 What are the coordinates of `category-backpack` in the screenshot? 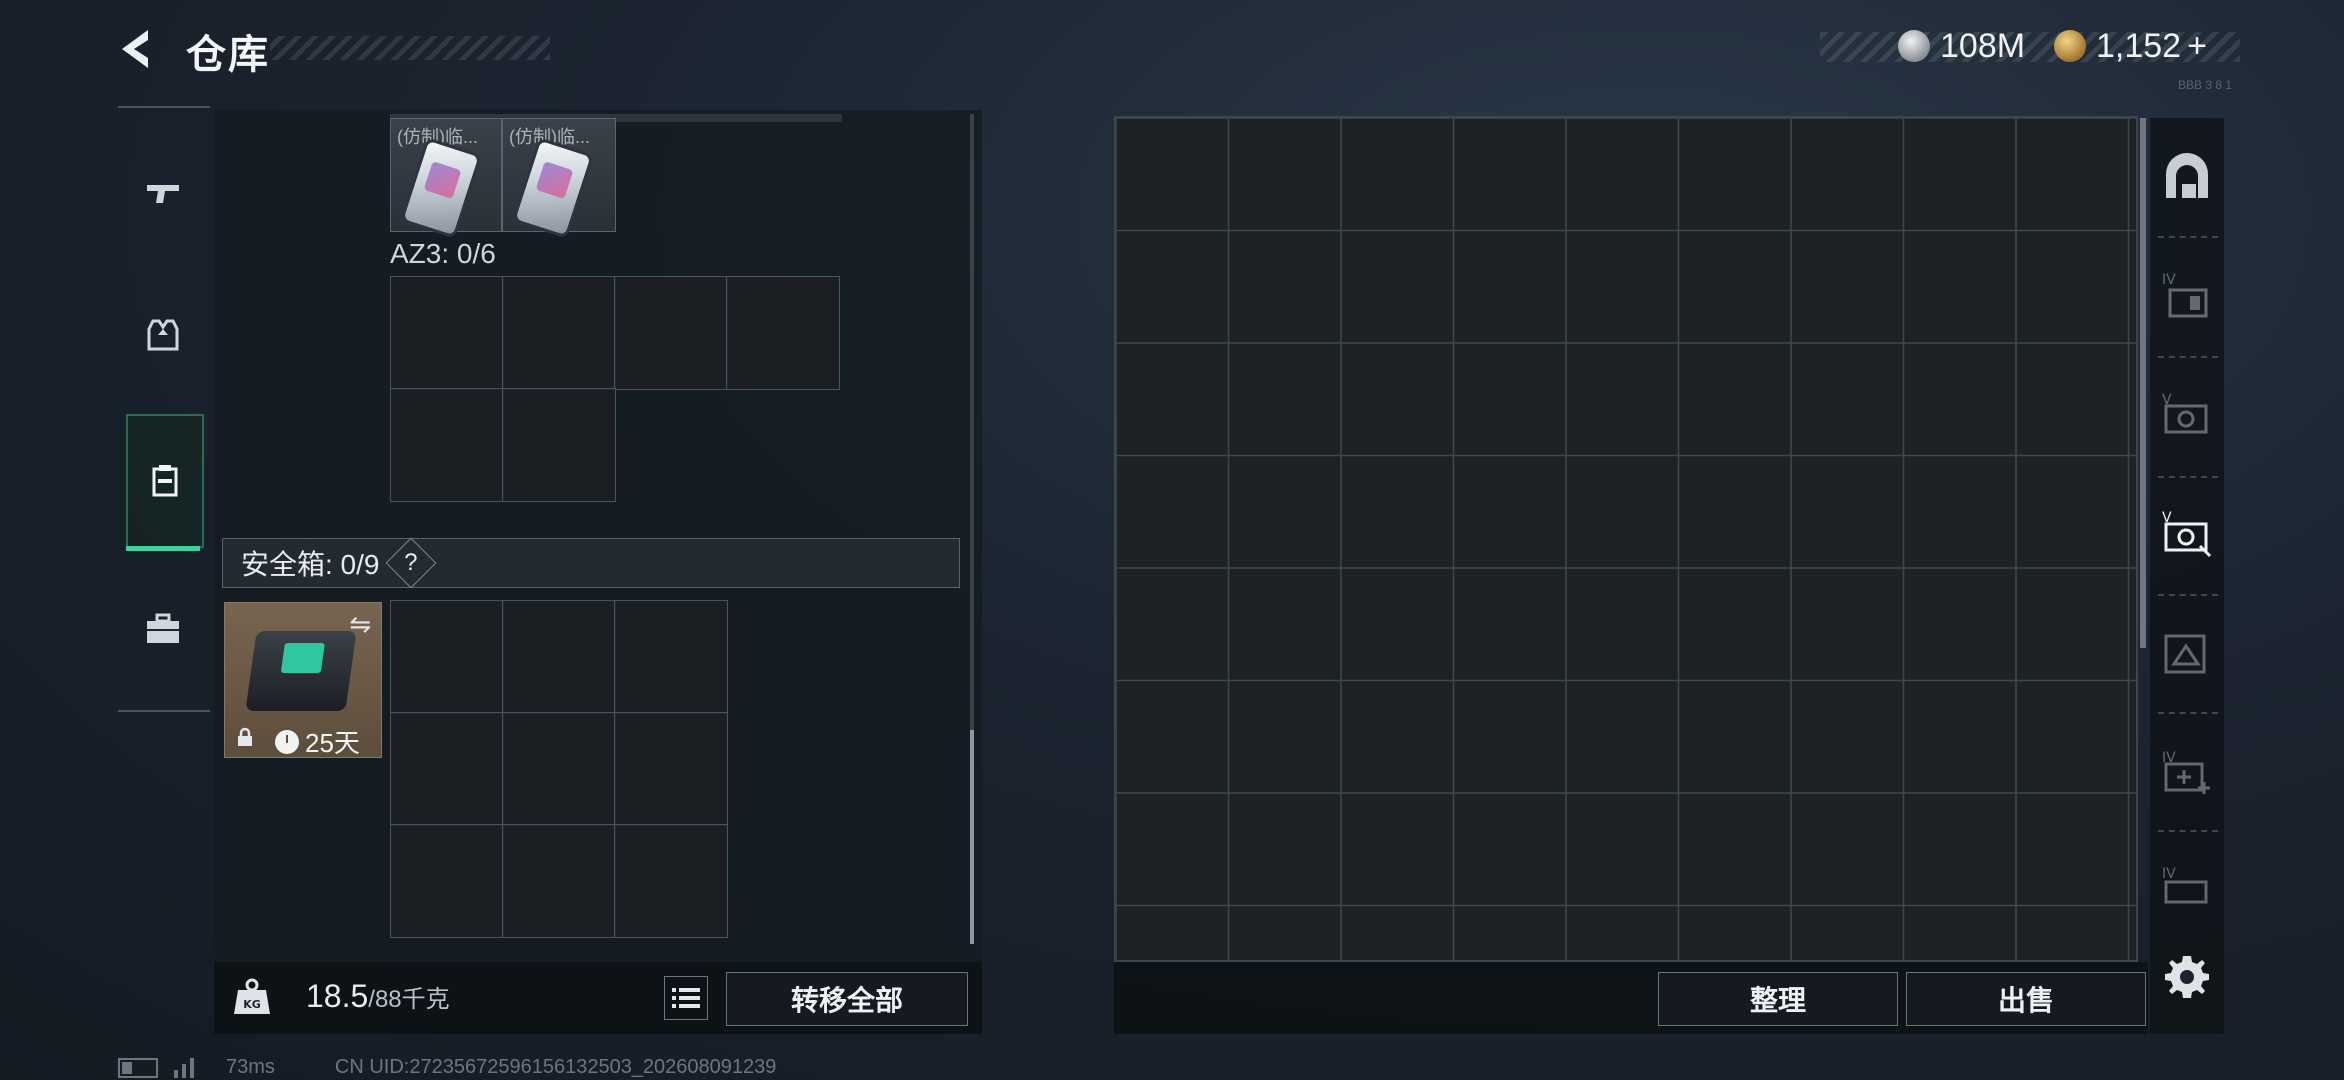 It's located at (165, 481).